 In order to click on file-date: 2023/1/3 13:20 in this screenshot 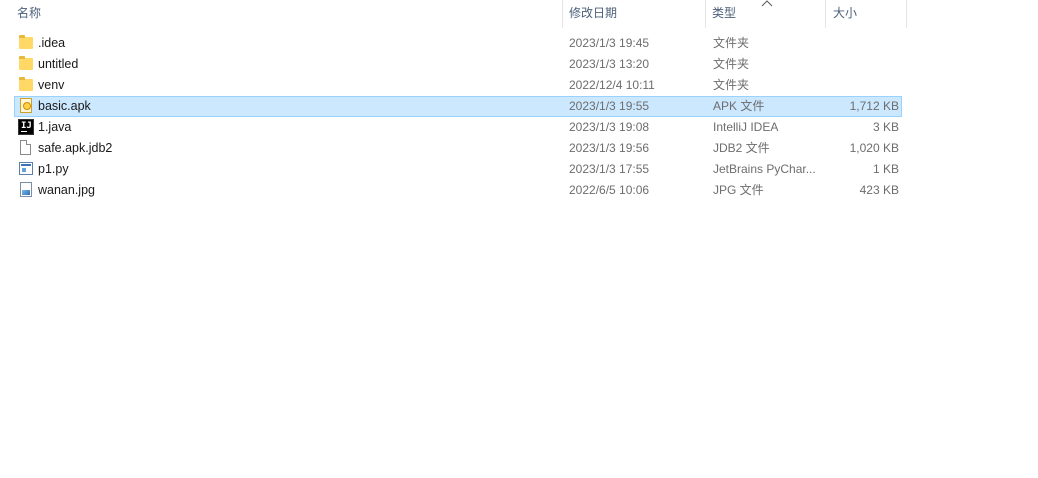, I will do `click(609, 64)`.